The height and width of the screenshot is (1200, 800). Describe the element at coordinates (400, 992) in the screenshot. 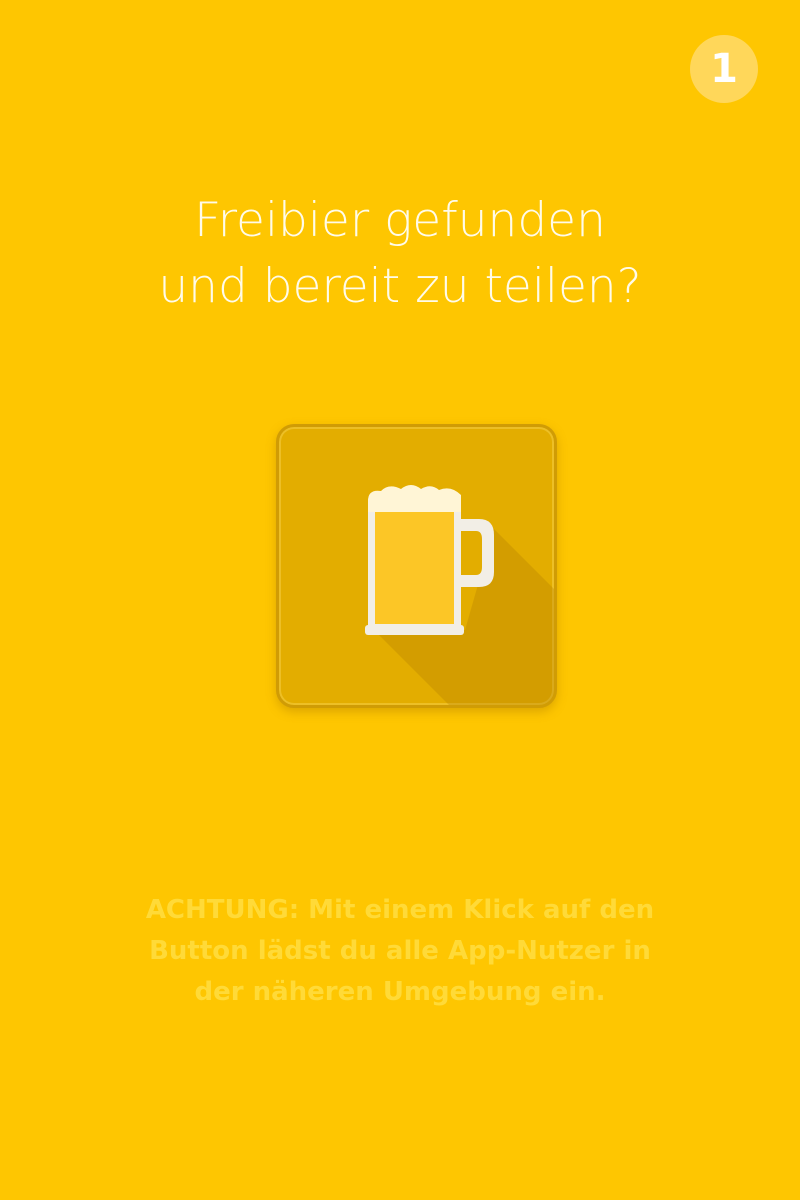

I see `warning-line-3: der näheren Umgebung ein.` at that location.